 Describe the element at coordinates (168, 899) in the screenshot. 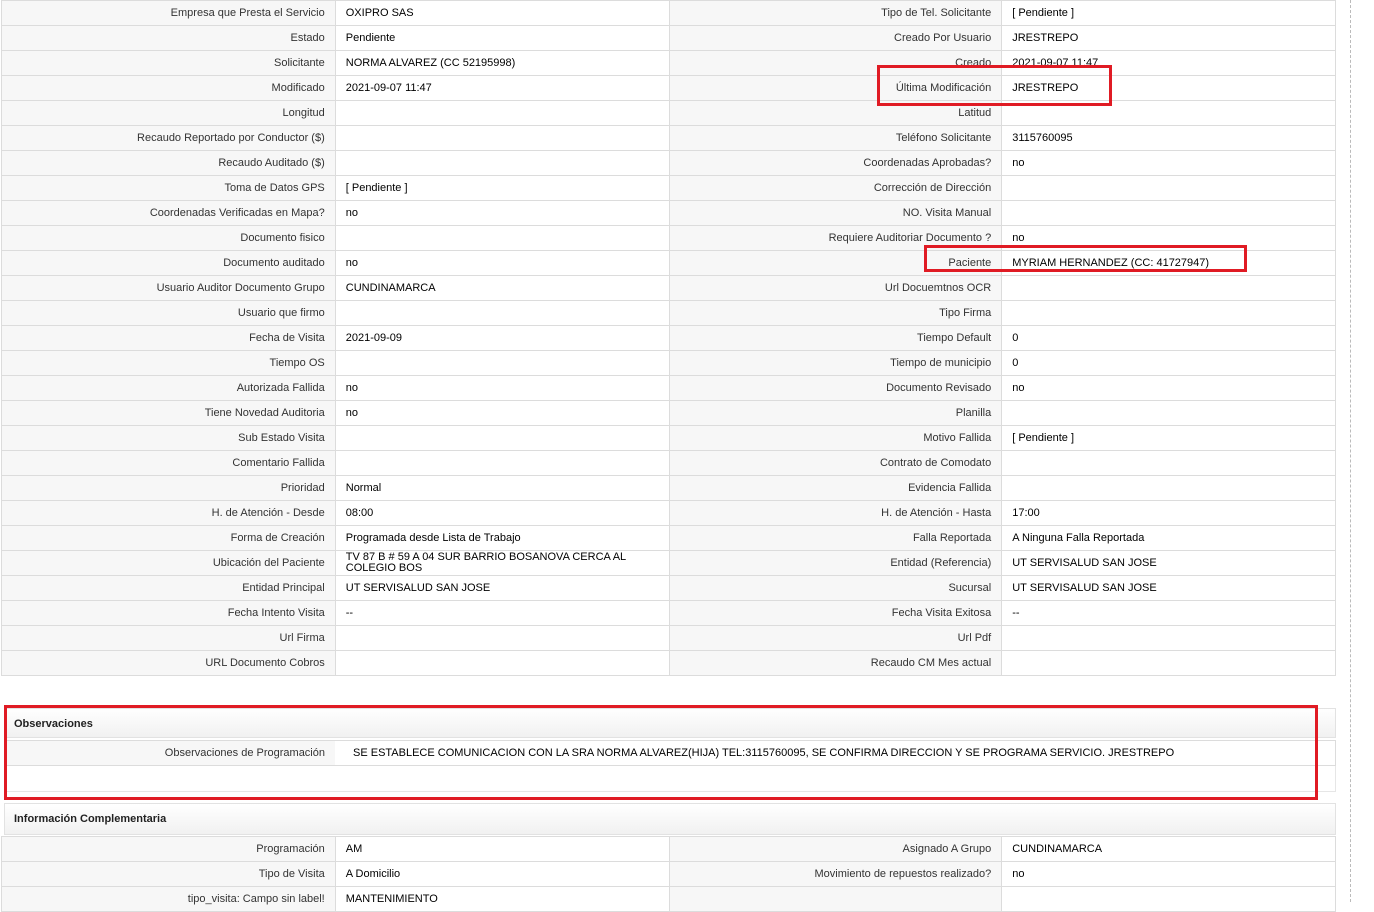

I see `field-label: tipo_visita: Campo sin label!` at that location.